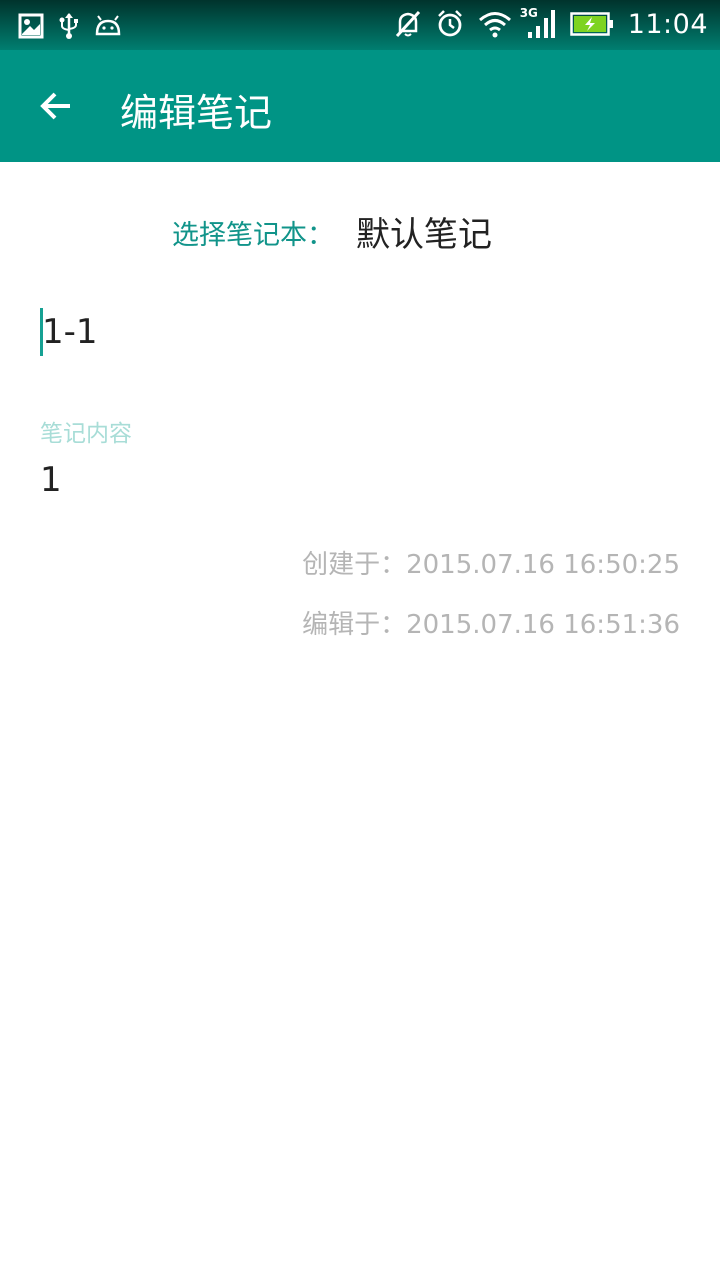 The height and width of the screenshot is (1280, 720). I want to click on page-title: 编辑笔记, so click(196, 113).